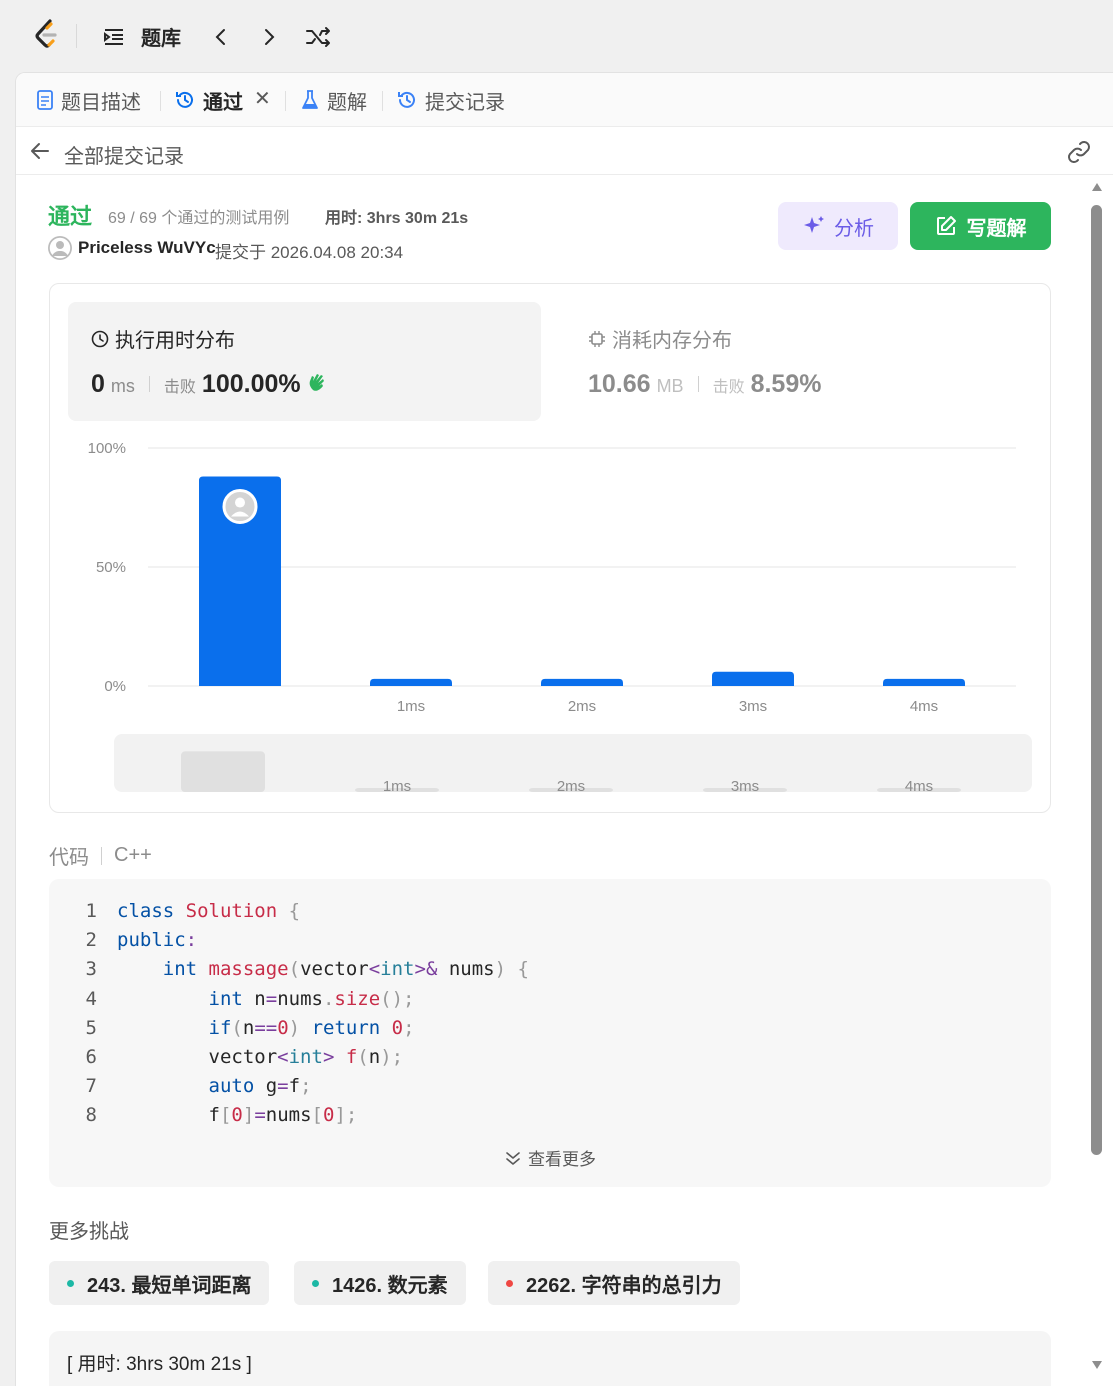  I want to click on submit-time: 提交于 2026.04.08 20:34, so click(309, 252).